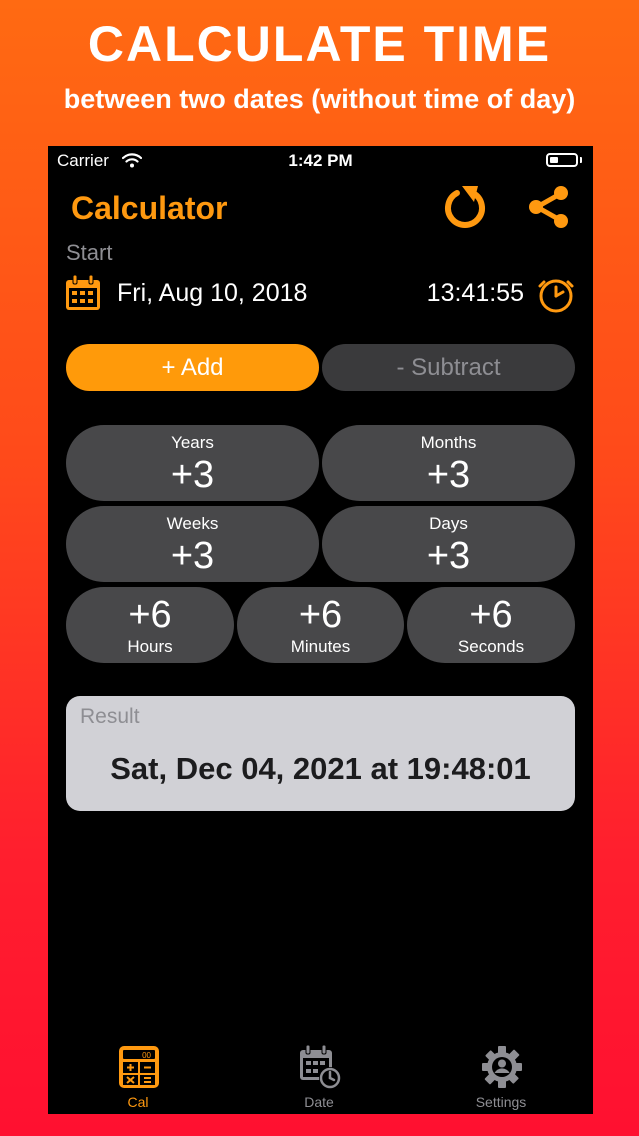 This screenshot has width=639, height=1136. What do you see at coordinates (83, 293) in the screenshot?
I see `calendar-icon` at bounding box center [83, 293].